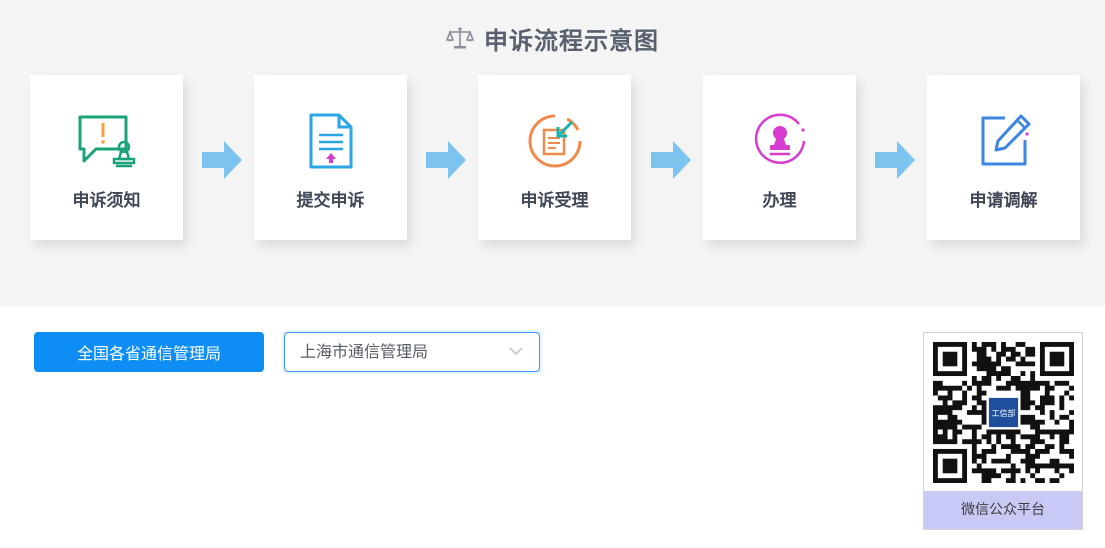 The width and height of the screenshot is (1105, 548). I want to click on scales-icon, so click(460, 38).